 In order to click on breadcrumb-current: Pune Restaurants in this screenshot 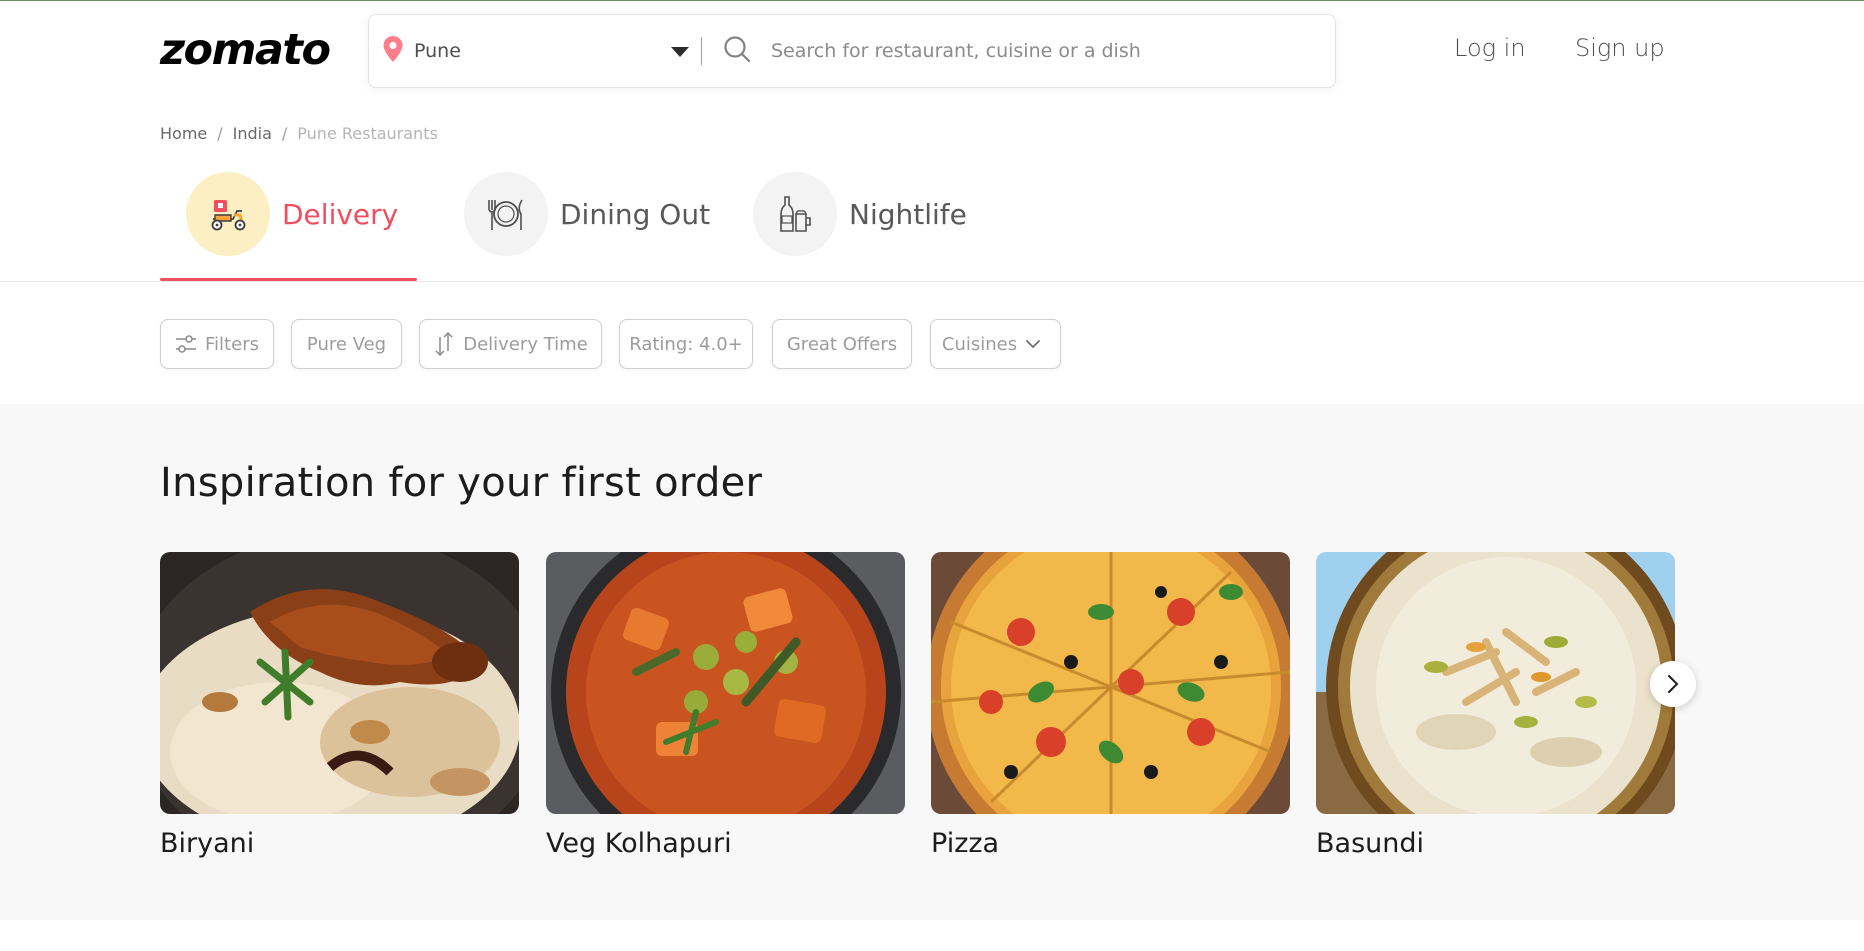, I will do `click(367, 133)`.